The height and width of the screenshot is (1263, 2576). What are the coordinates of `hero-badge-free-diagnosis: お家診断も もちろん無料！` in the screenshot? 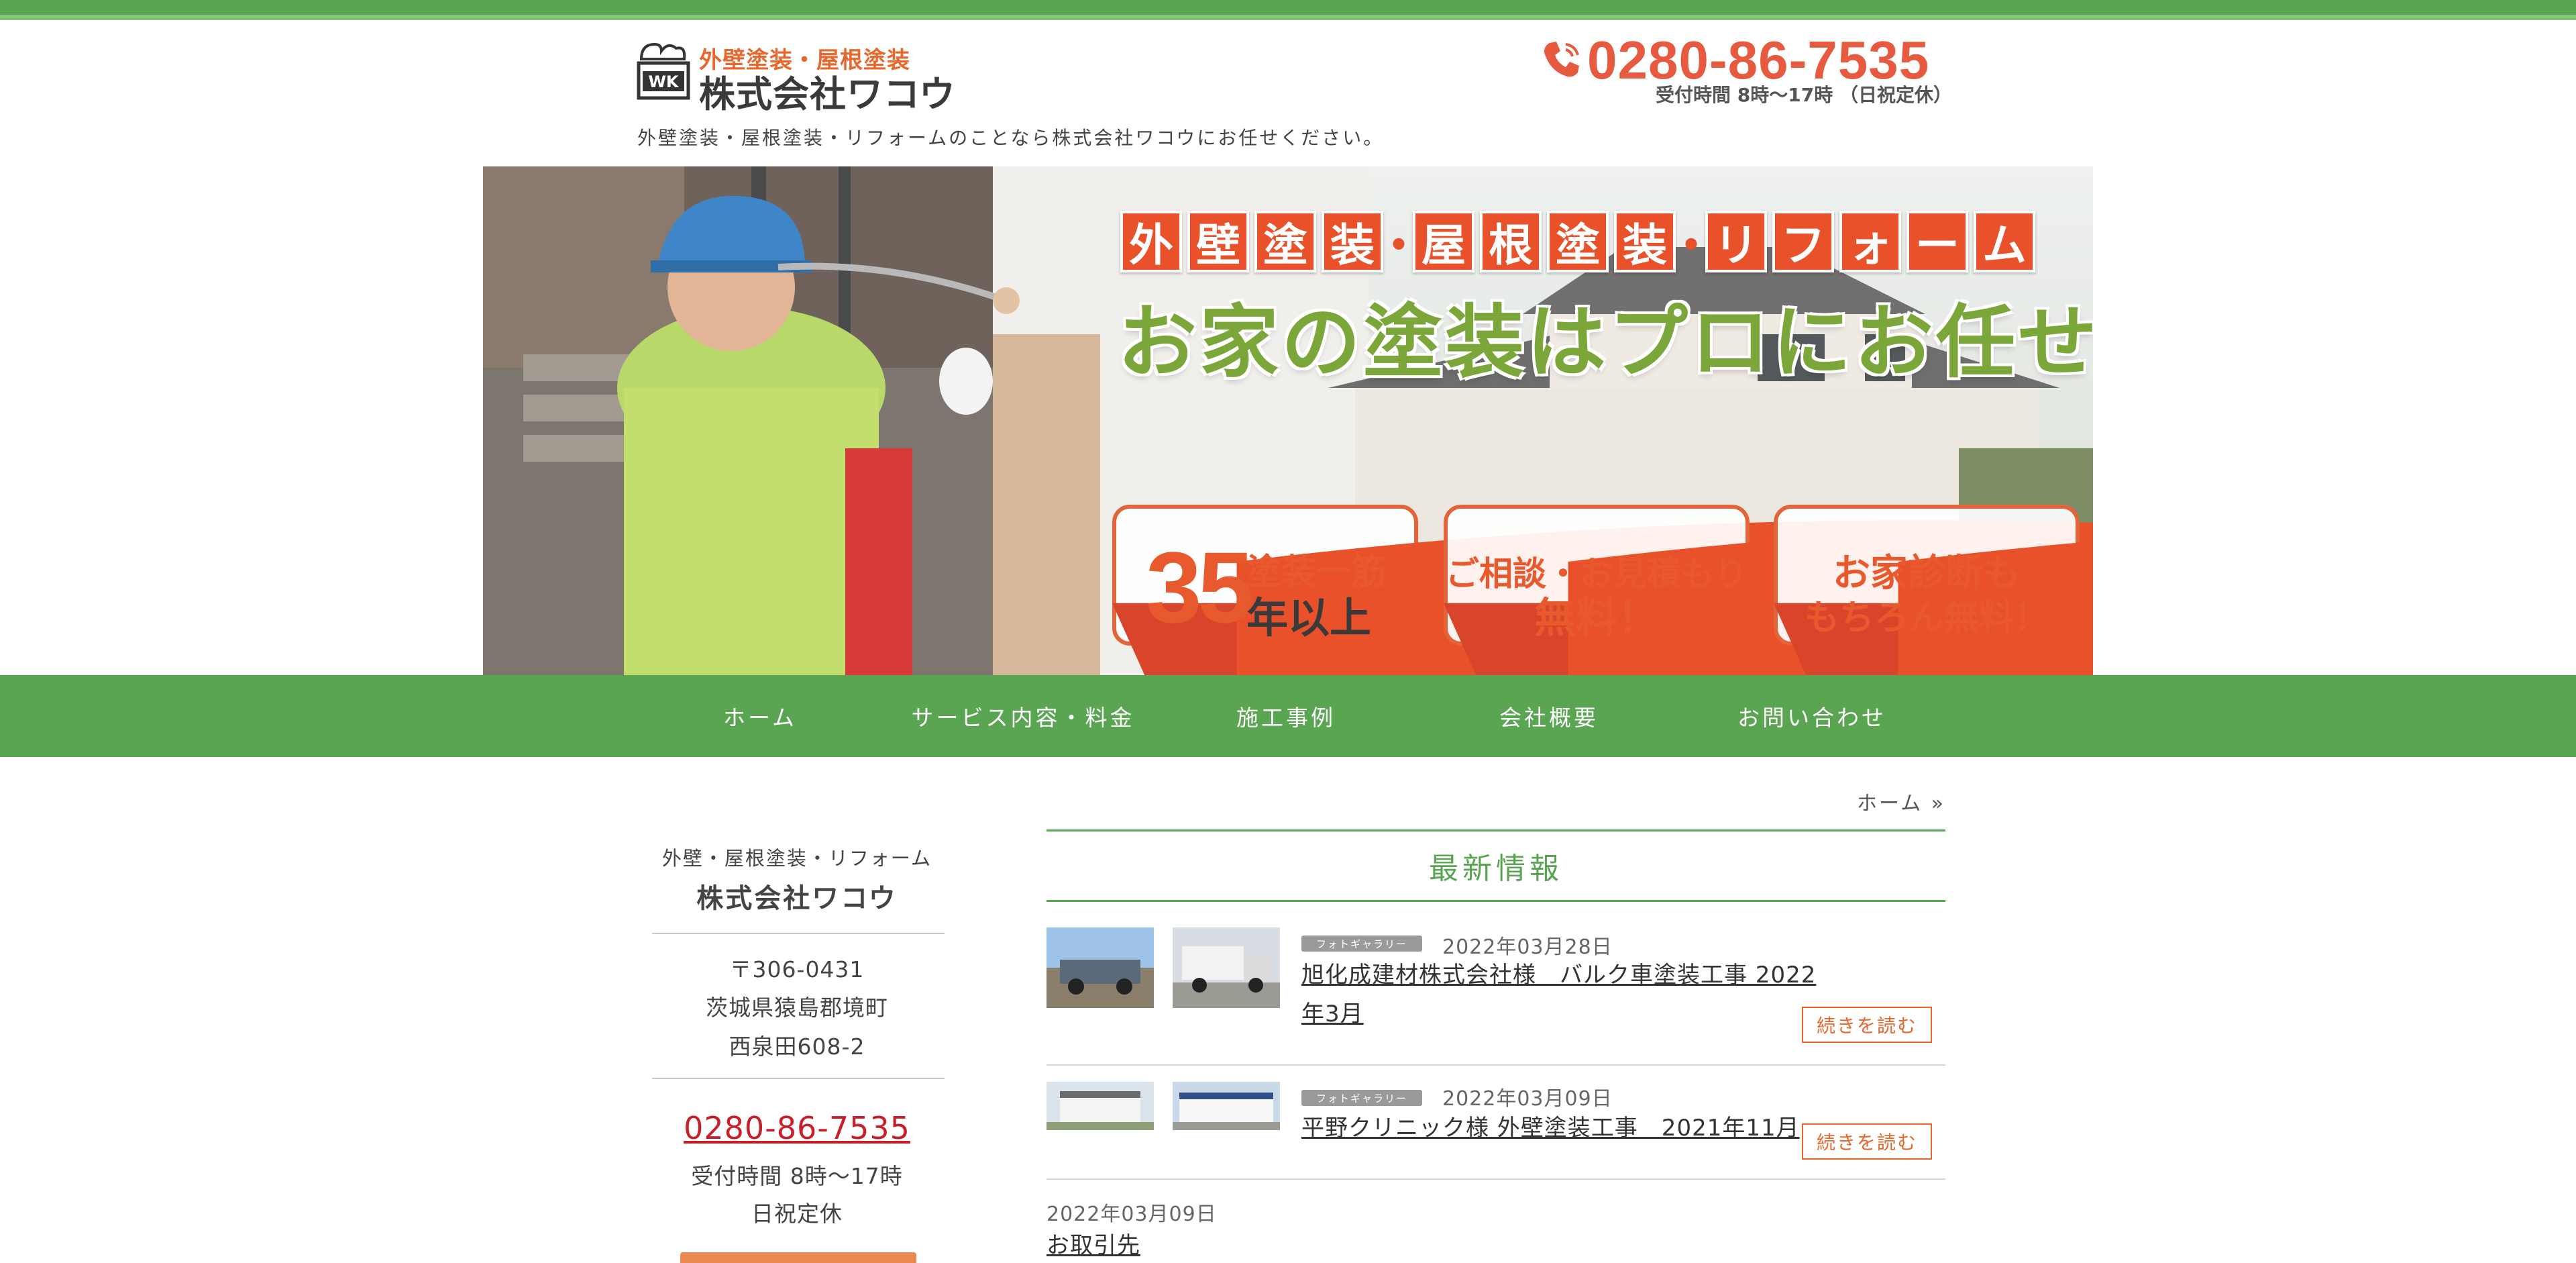 It's located at (1933, 570).